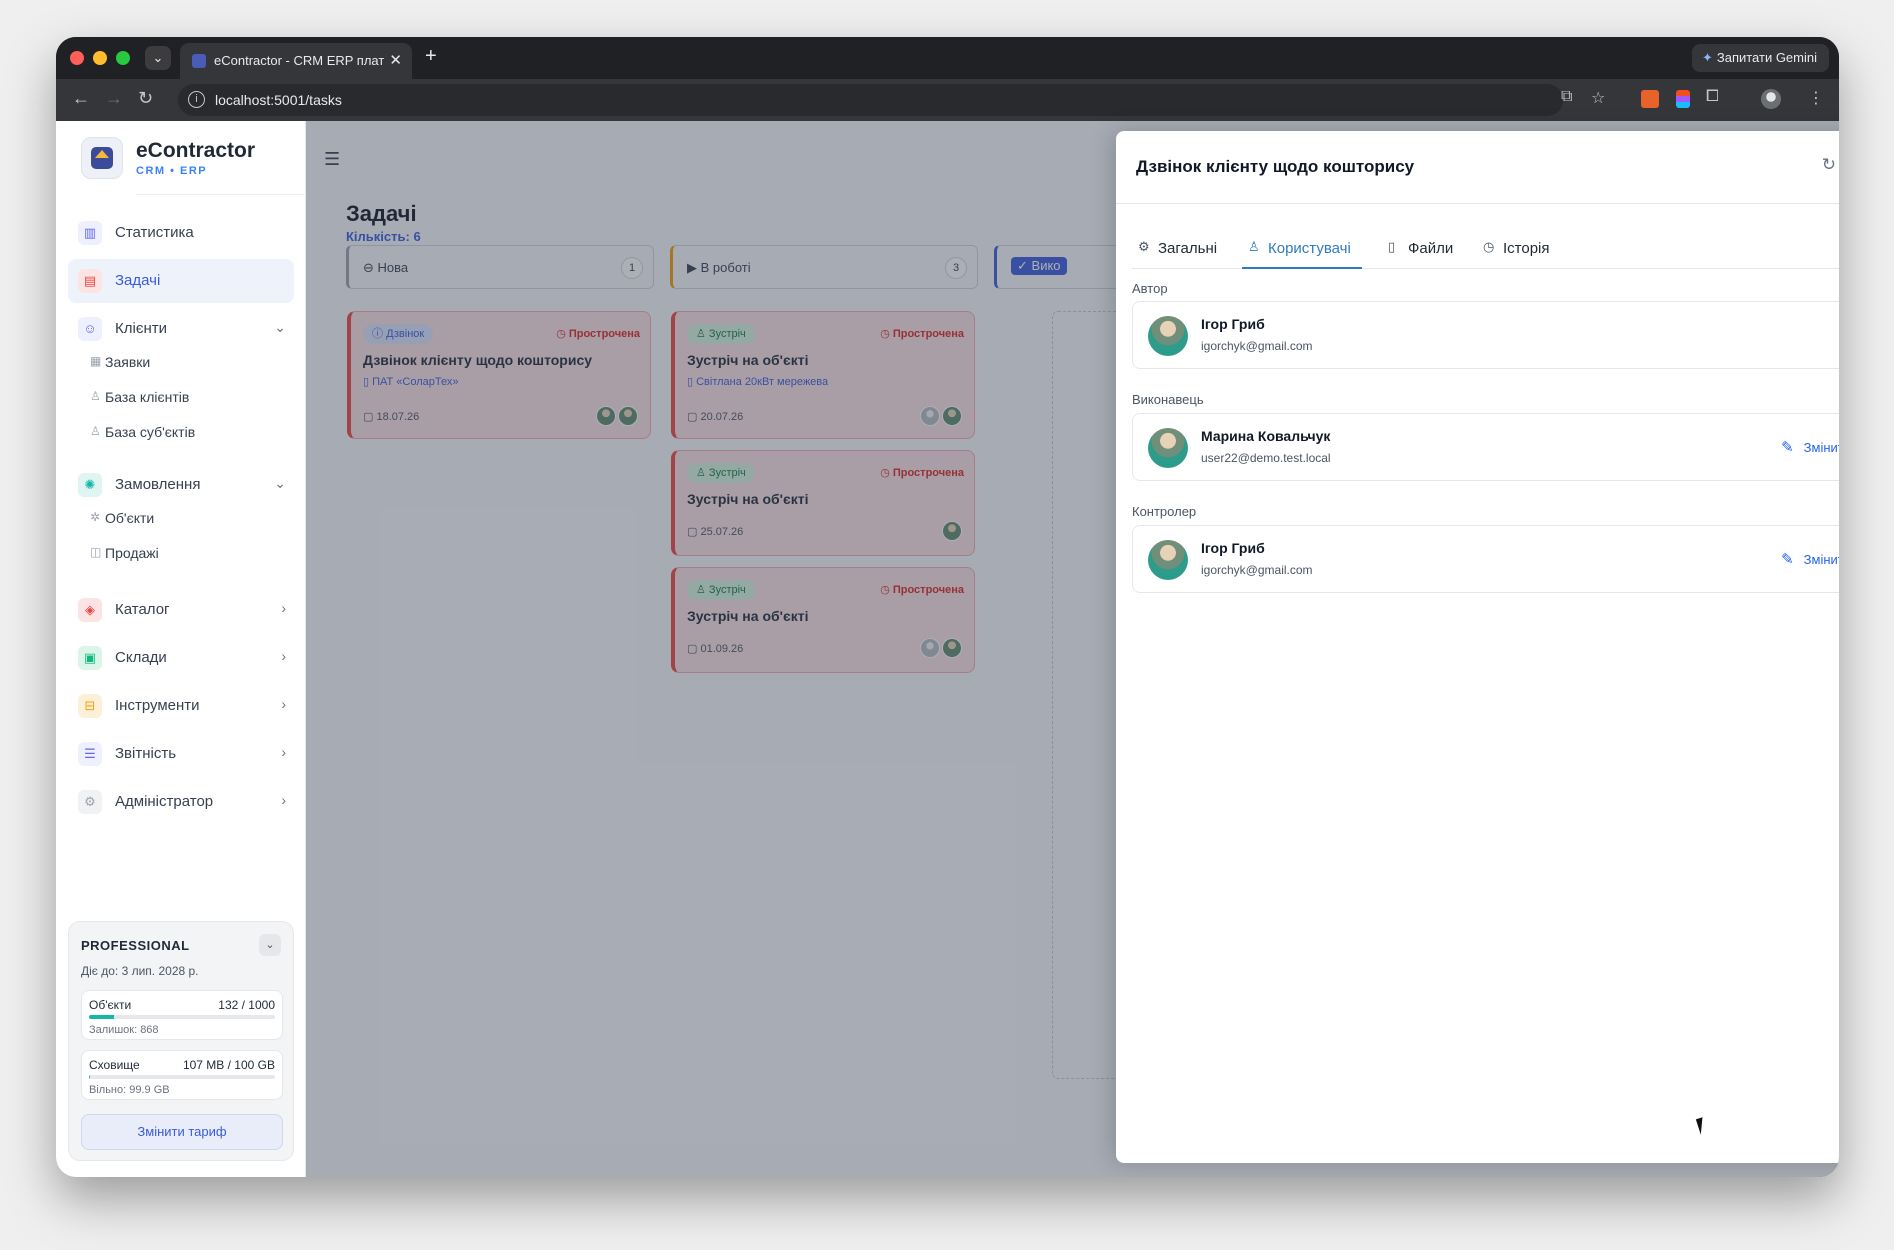  What do you see at coordinates (870, 100) in the screenshot?
I see `address-bar: i localhost:5001/tasks` at bounding box center [870, 100].